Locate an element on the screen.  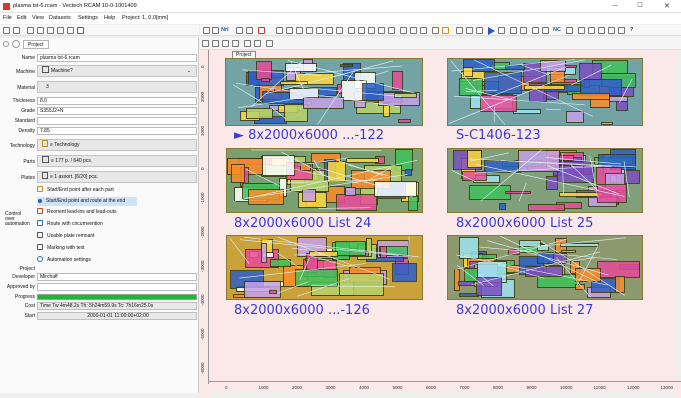
option-marking-text: Marking with text is located at coordinates (61, 248).